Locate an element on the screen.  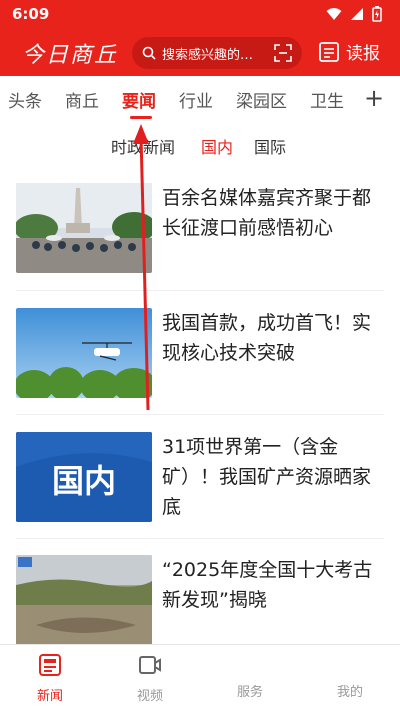
channel-tabs: 头条 商丘 要闻 行业 梁园区 卫生 + is located at coordinates (200, 99).